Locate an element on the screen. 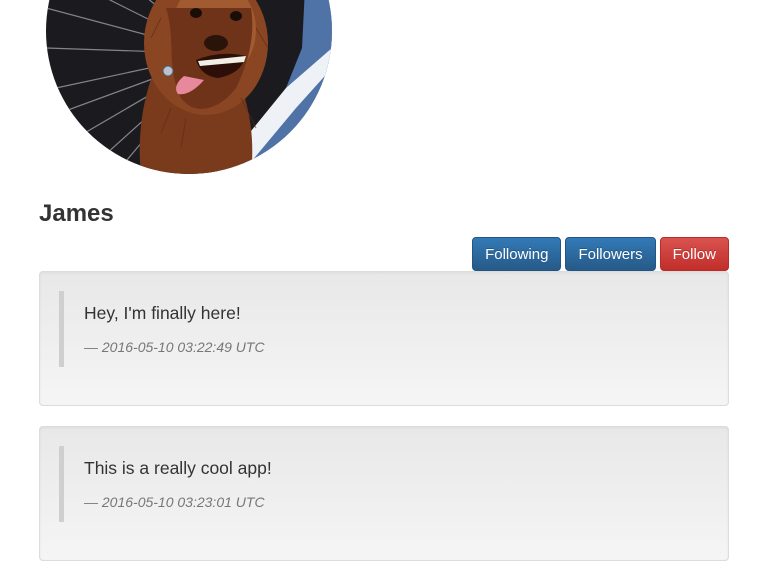  post-text: This is a really cool app! is located at coordinates (178, 468).